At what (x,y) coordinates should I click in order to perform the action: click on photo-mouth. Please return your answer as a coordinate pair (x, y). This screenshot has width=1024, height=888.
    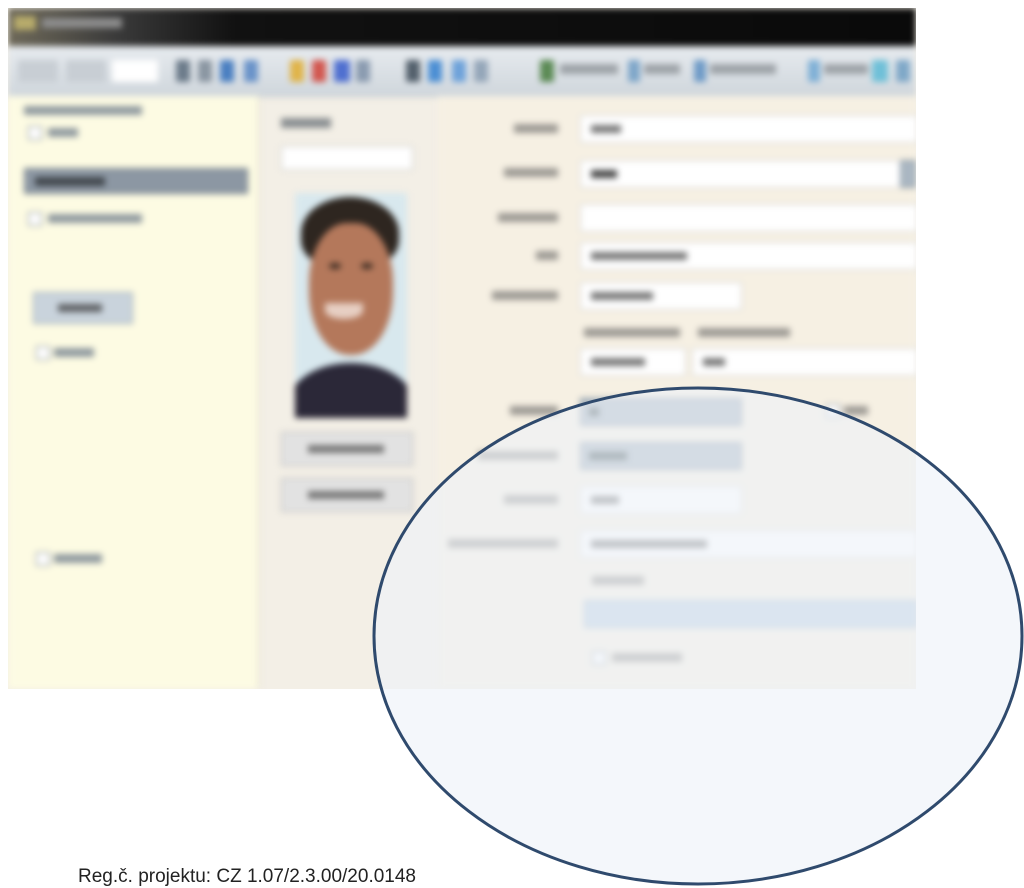
    Looking at the image, I should click on (344, 311).